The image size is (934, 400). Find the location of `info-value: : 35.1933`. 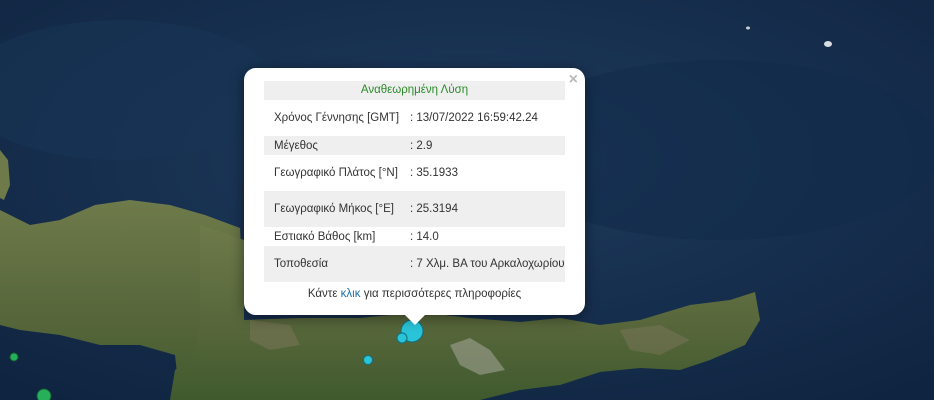

info-value: : 35.1933 is located at coordinates (434, 173).